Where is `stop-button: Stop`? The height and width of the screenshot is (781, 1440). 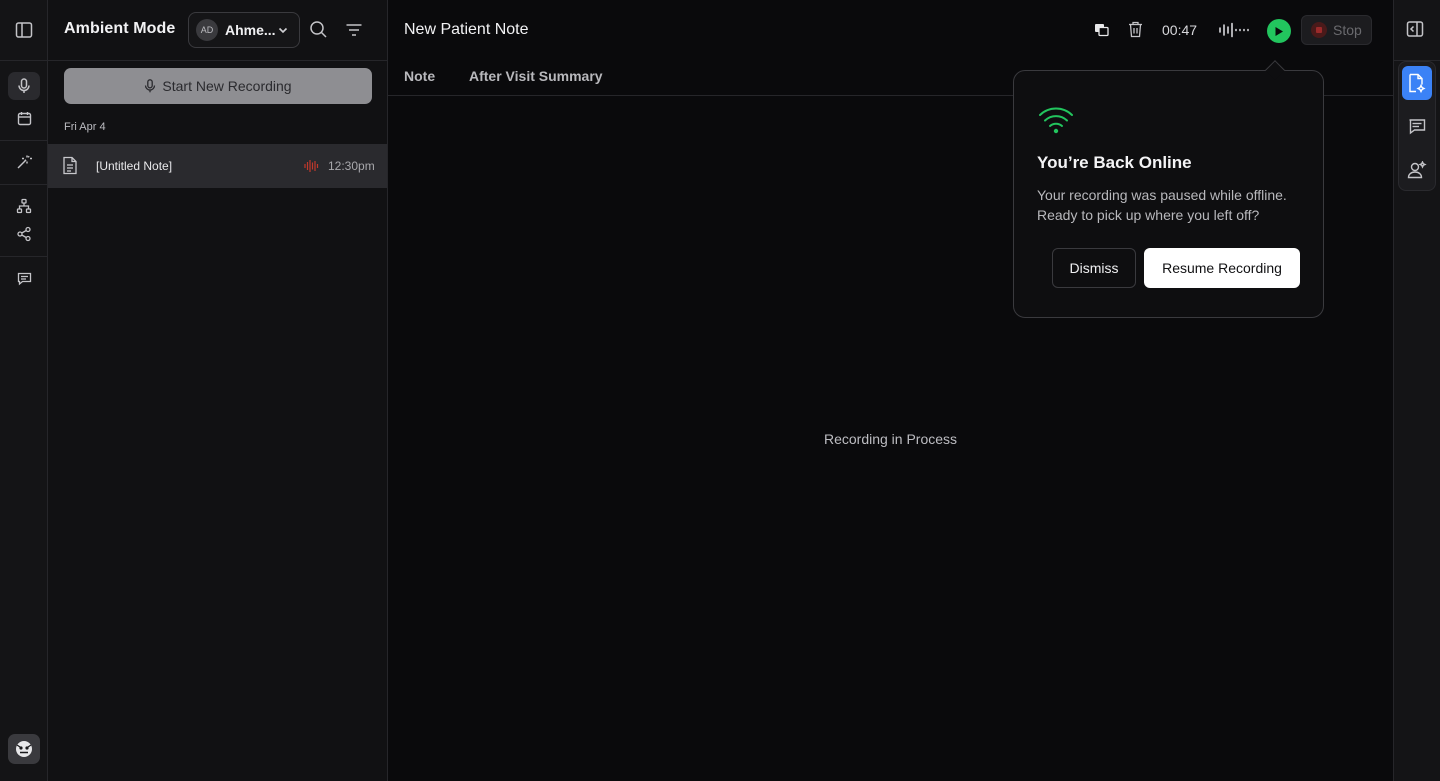
stop-button: Stop is located at coordinates (1336, 30).